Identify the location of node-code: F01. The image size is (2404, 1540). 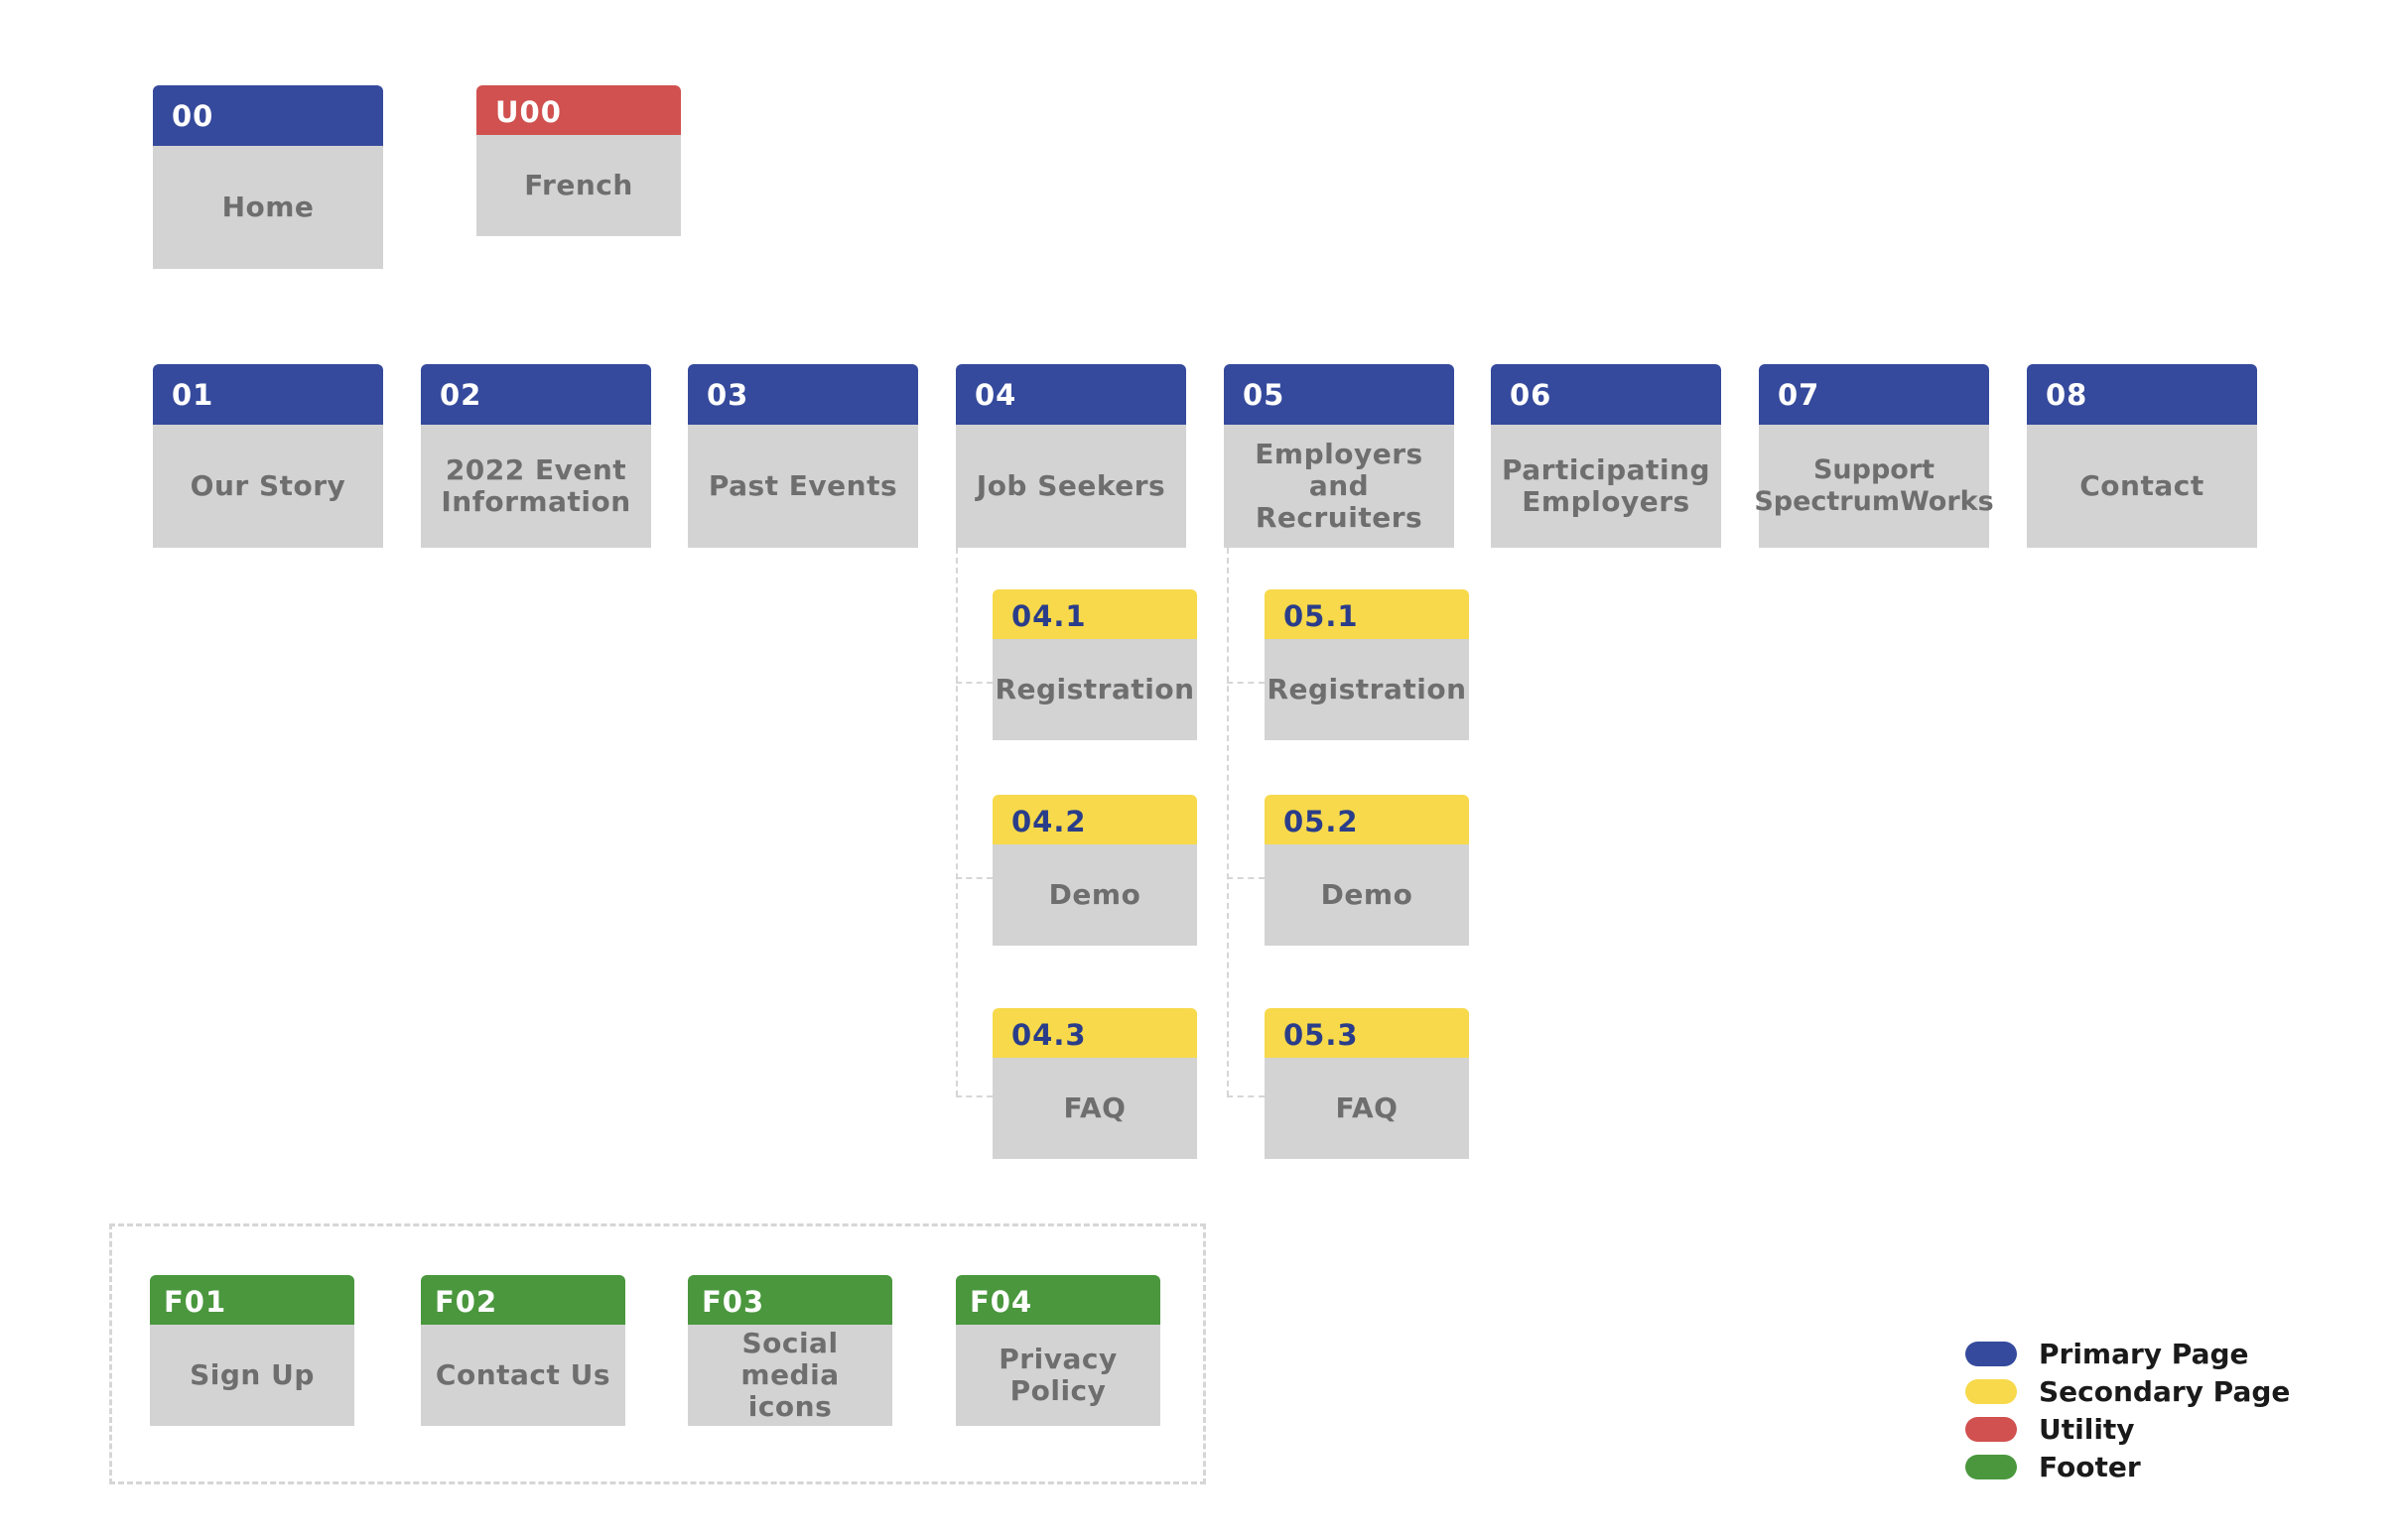
(252, 1300).